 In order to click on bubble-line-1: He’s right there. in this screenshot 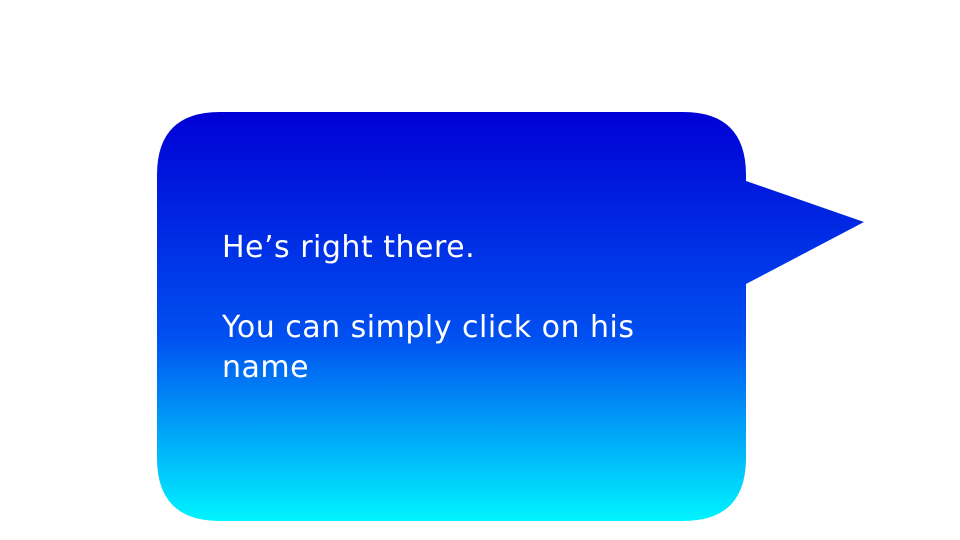, I will do `click(349, 247)`.